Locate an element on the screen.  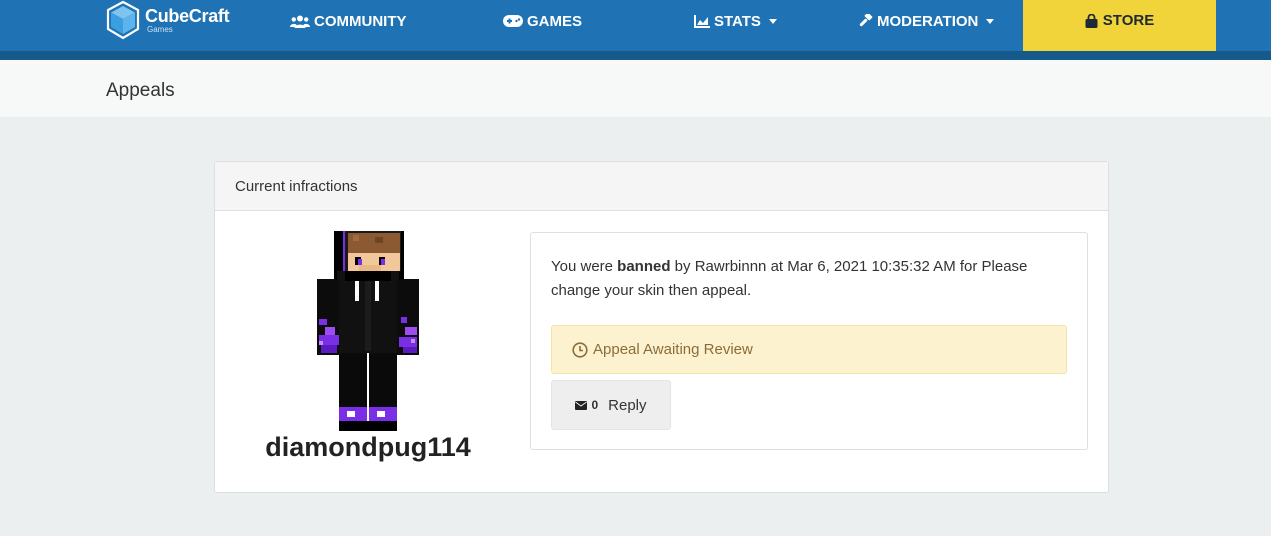
store-button: STORE is located at coordinates (1119, 25).